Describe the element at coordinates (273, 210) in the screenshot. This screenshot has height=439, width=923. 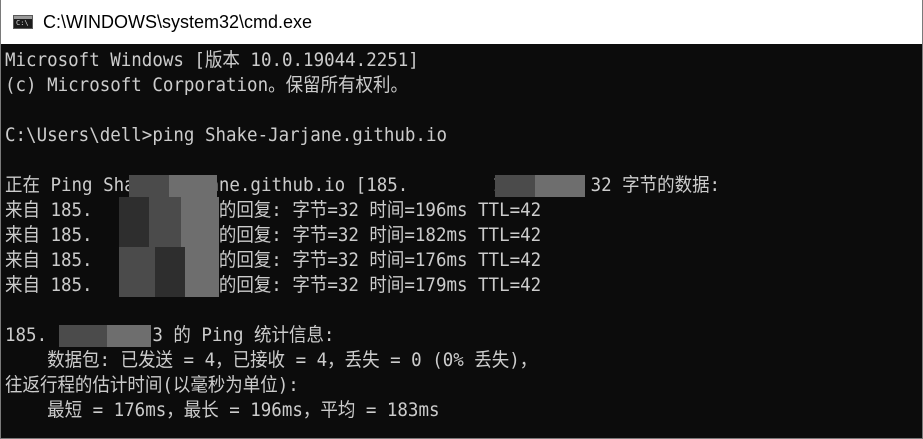
I see `console-line-reply: 来自 185. .153 的回复: 字节=32 时间=196ms TTL=42` at that location.